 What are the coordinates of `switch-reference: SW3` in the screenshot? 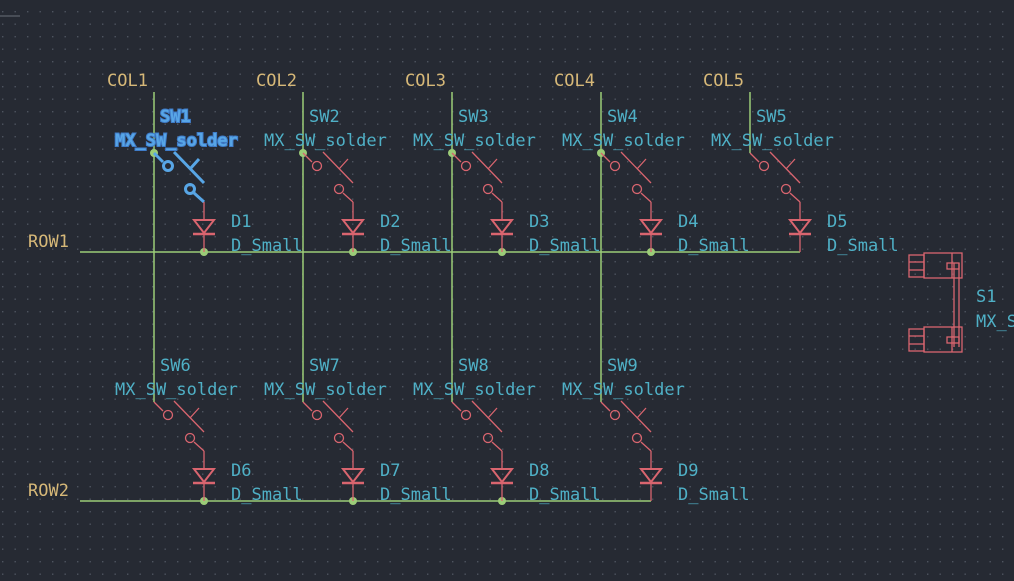 It's located at (473, 117).